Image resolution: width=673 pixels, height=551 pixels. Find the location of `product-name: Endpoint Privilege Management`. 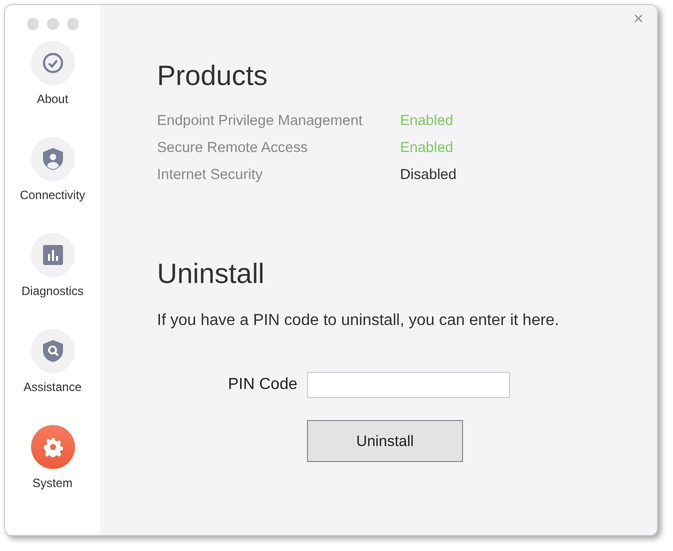

product-name: Endpoint Privilege Management is located at coordinates (260, 120).